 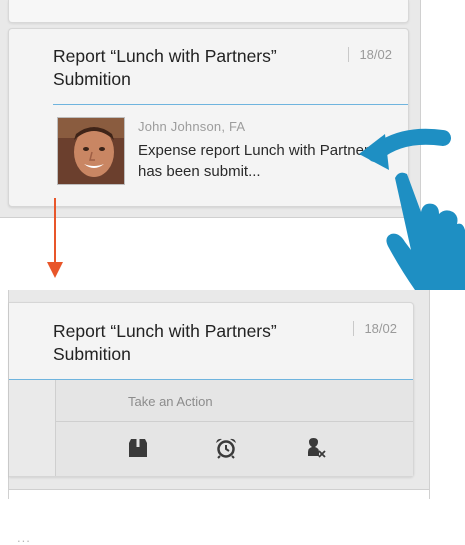 I want to click on action-divider, so click(x=234, y=421).